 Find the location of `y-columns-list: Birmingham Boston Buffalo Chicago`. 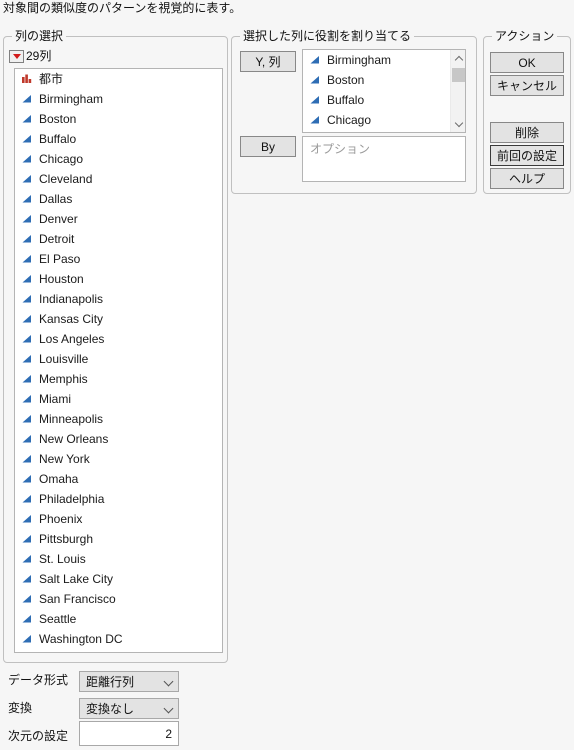

y-columns-list: Birmingham Boston Buffalo Chicago is located at coordinates (384, 91).